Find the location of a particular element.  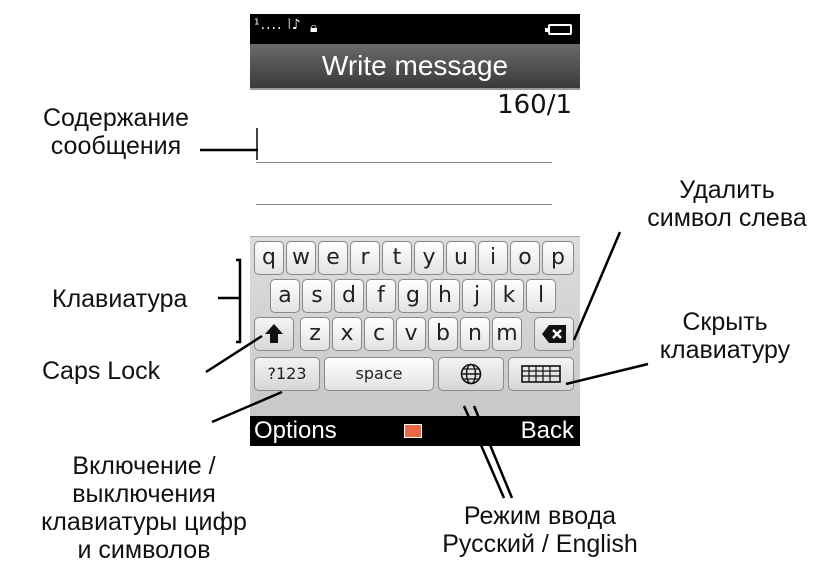

key-x: x is located at coordinates (347, 334).